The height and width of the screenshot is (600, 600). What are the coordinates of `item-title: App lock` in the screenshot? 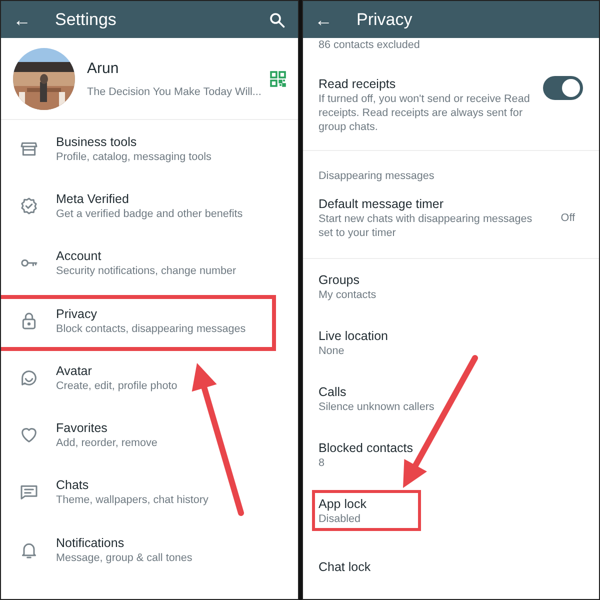 It's located at (342, 504).